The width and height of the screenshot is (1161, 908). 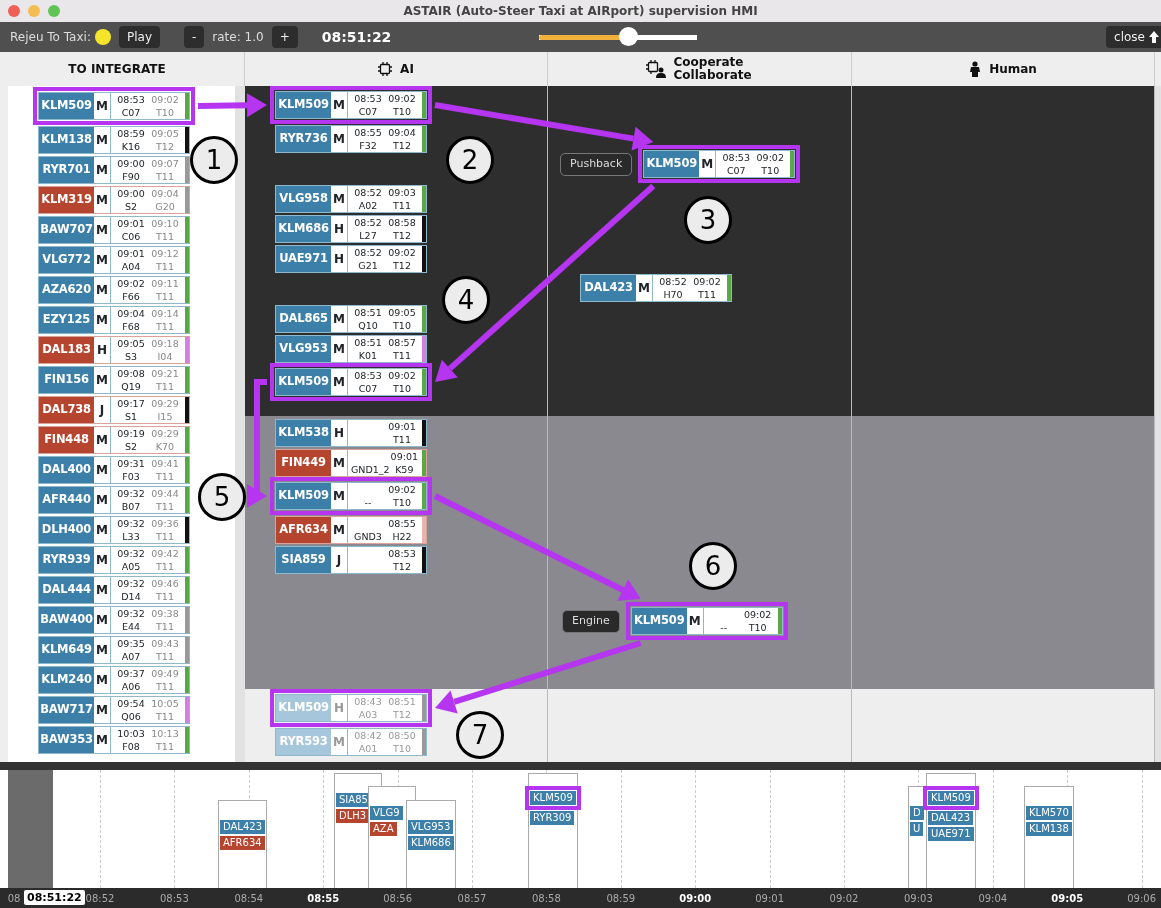 What do you see at coordinates (114, 410) in the screenshot?
I see `flight-strip: DAL738 J 09:17 09:29 S1 I15` at bounding box center [114, 410].